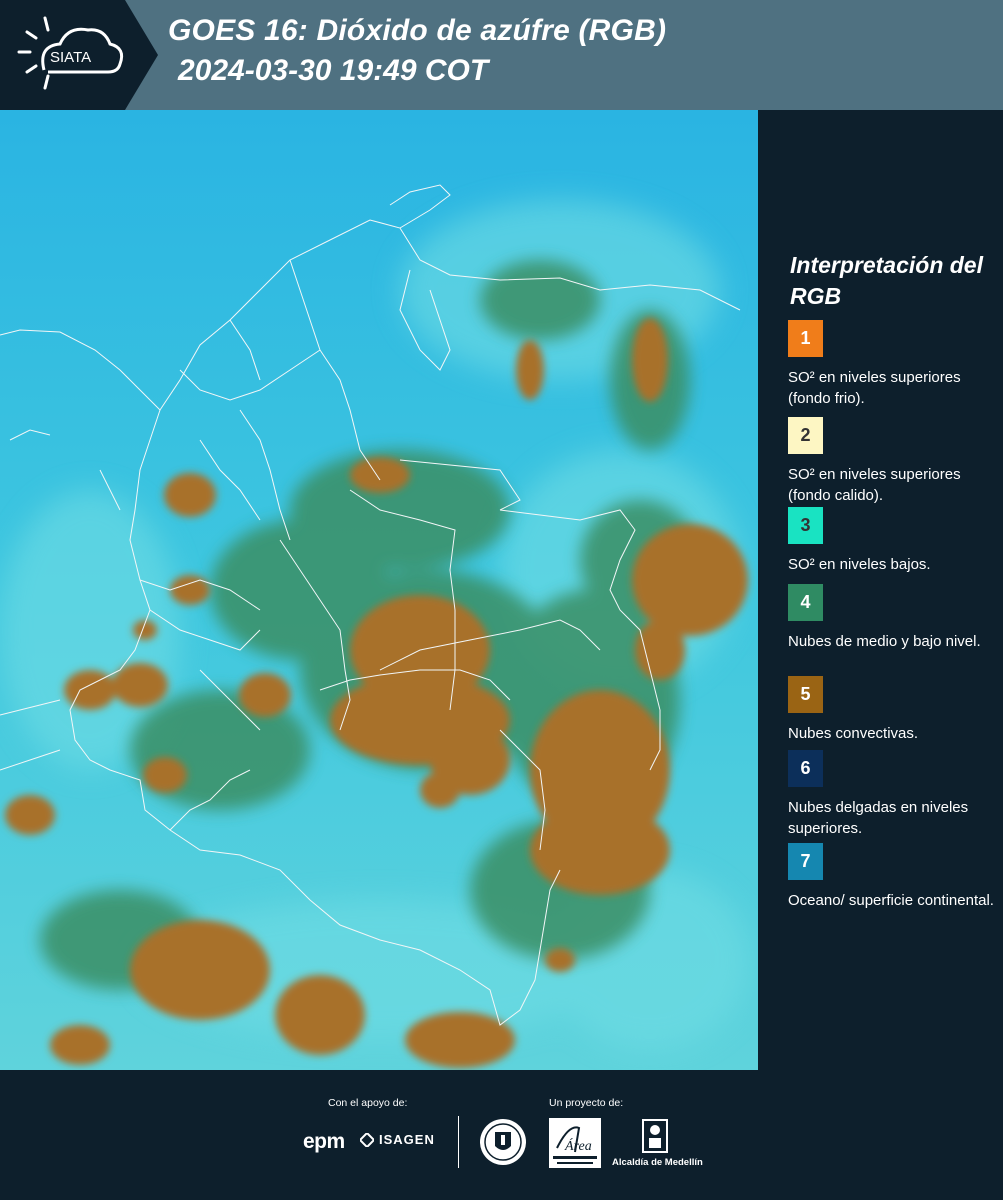 This screenshot has height=1200, width=1003. I want to click on legend-label: Nubes de medio y bajo nivel., so click(884, 641).